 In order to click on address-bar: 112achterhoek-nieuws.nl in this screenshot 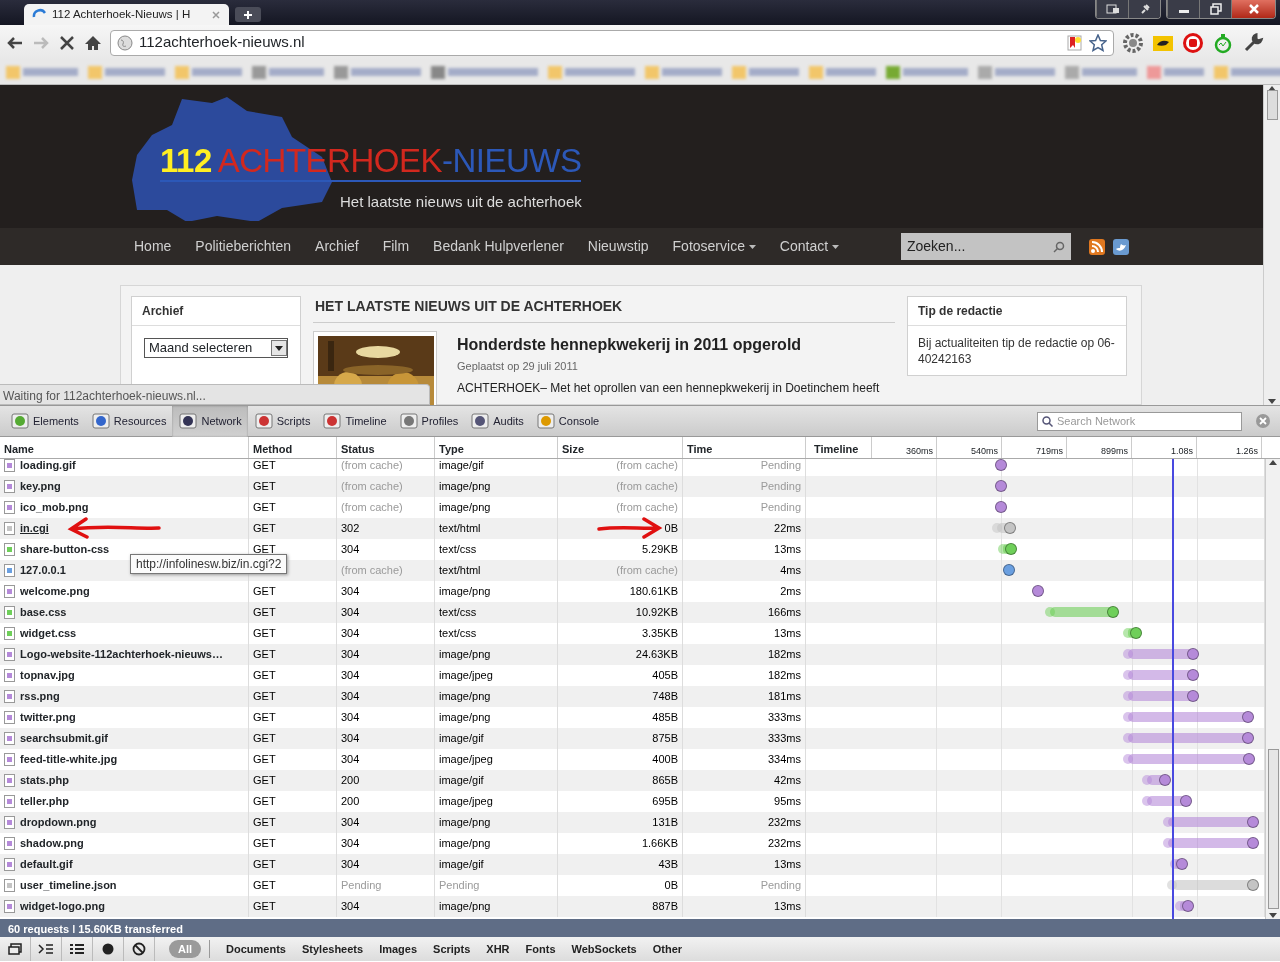, I will do `click(612, 42)`.